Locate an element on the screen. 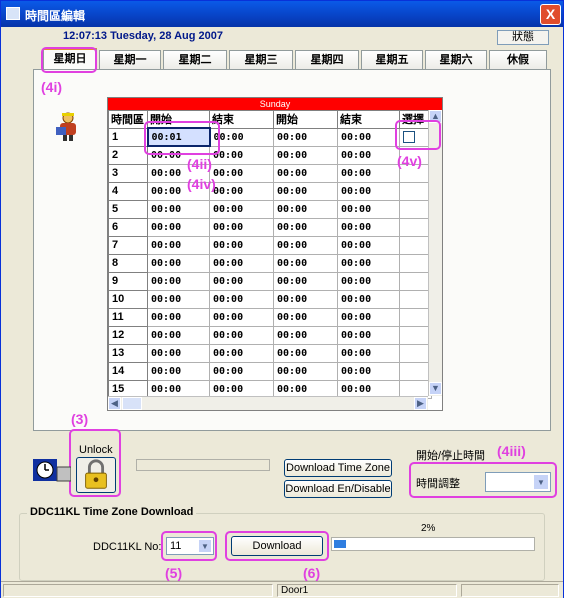 This screenshot has height=598, width=564. table-row: 11 00:00 00:00 00:00 00:00 is located at coordinates (270, 317).